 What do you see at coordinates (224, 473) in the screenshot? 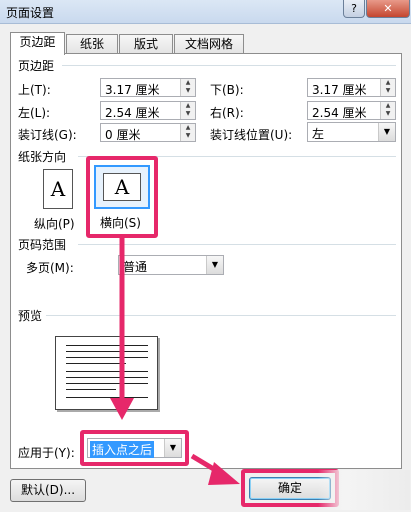
I see `annotation-arrowhead-right` at bounding box center [224, 473].